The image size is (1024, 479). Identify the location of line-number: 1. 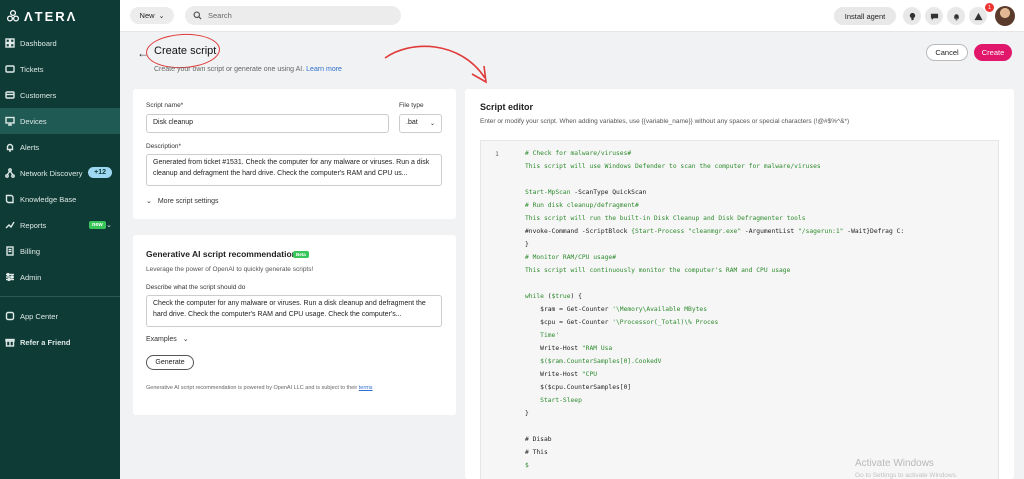
(497, 154).